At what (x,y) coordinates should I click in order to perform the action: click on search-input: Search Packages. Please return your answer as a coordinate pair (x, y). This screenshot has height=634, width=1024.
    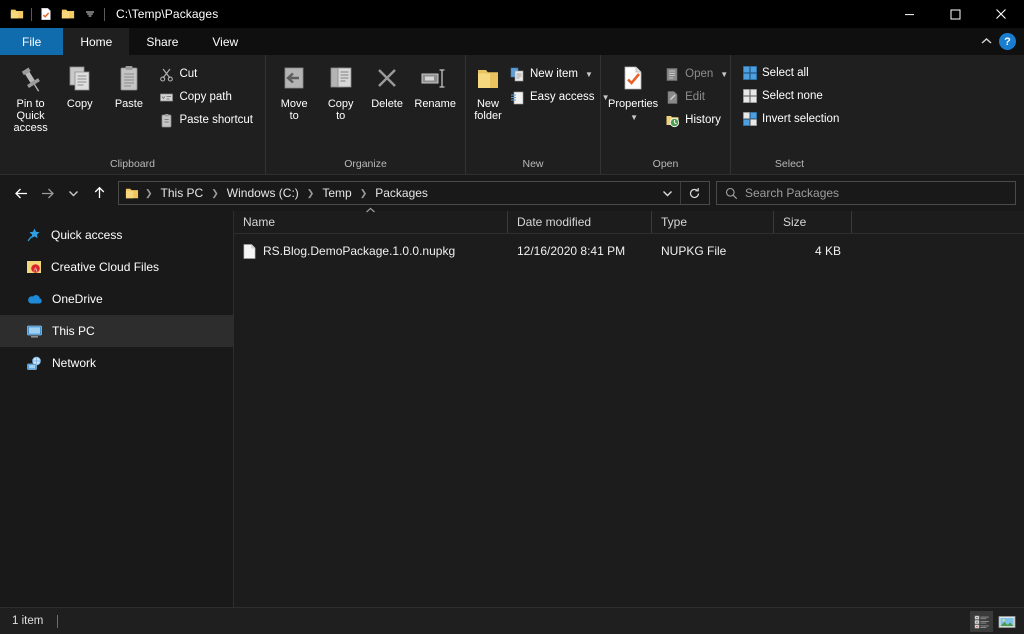
    Looking at the image, I should click on (792, 193).